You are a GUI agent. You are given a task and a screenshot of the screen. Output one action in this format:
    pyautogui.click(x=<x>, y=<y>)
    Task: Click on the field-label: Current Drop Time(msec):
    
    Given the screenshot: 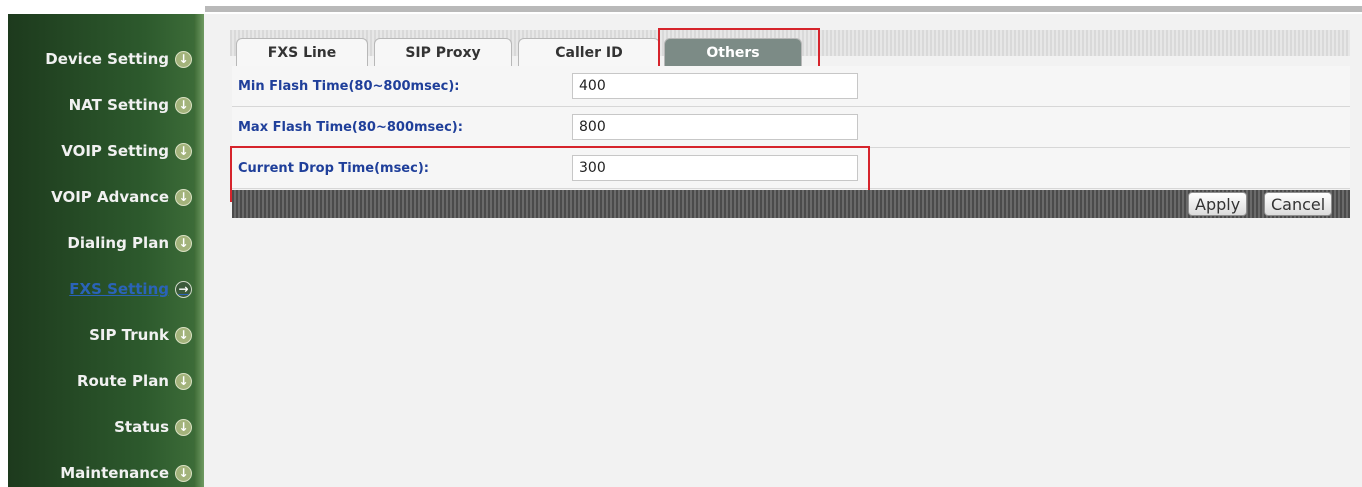 What is the action you would take?
    pyautogui.click(x=333, y=168)
    